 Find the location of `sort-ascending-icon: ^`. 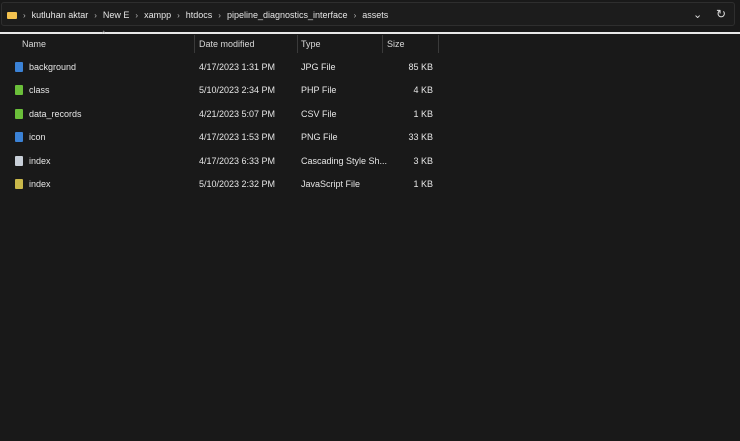

sort-ascending-icon: ^ is located at coordinates (104, 34).